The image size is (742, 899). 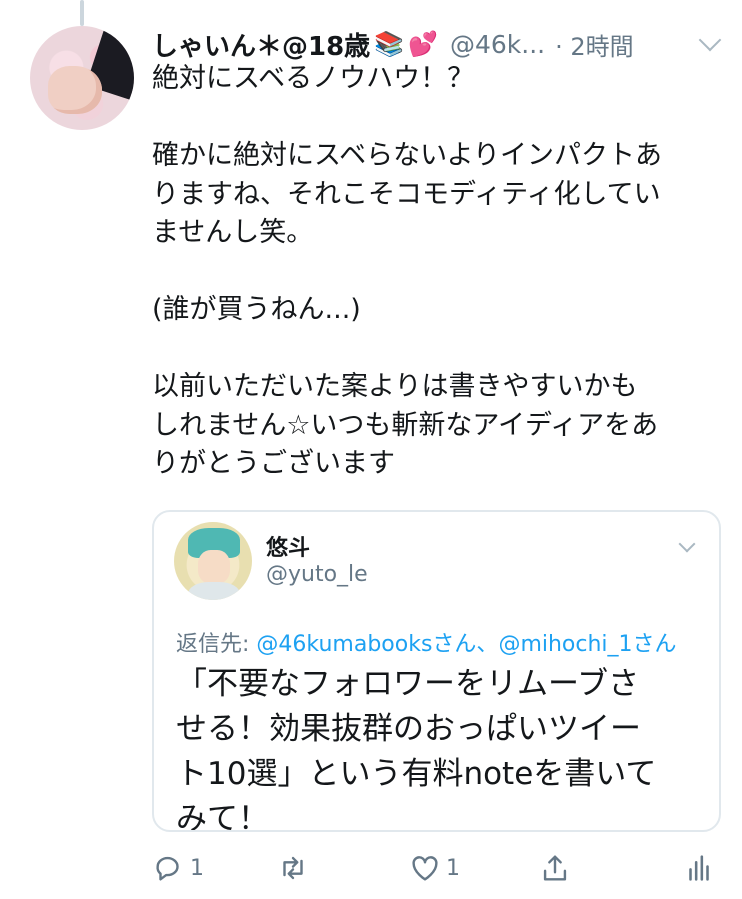 I want to click on books-emoji-icon: 📚, so click(x=389, y=44).